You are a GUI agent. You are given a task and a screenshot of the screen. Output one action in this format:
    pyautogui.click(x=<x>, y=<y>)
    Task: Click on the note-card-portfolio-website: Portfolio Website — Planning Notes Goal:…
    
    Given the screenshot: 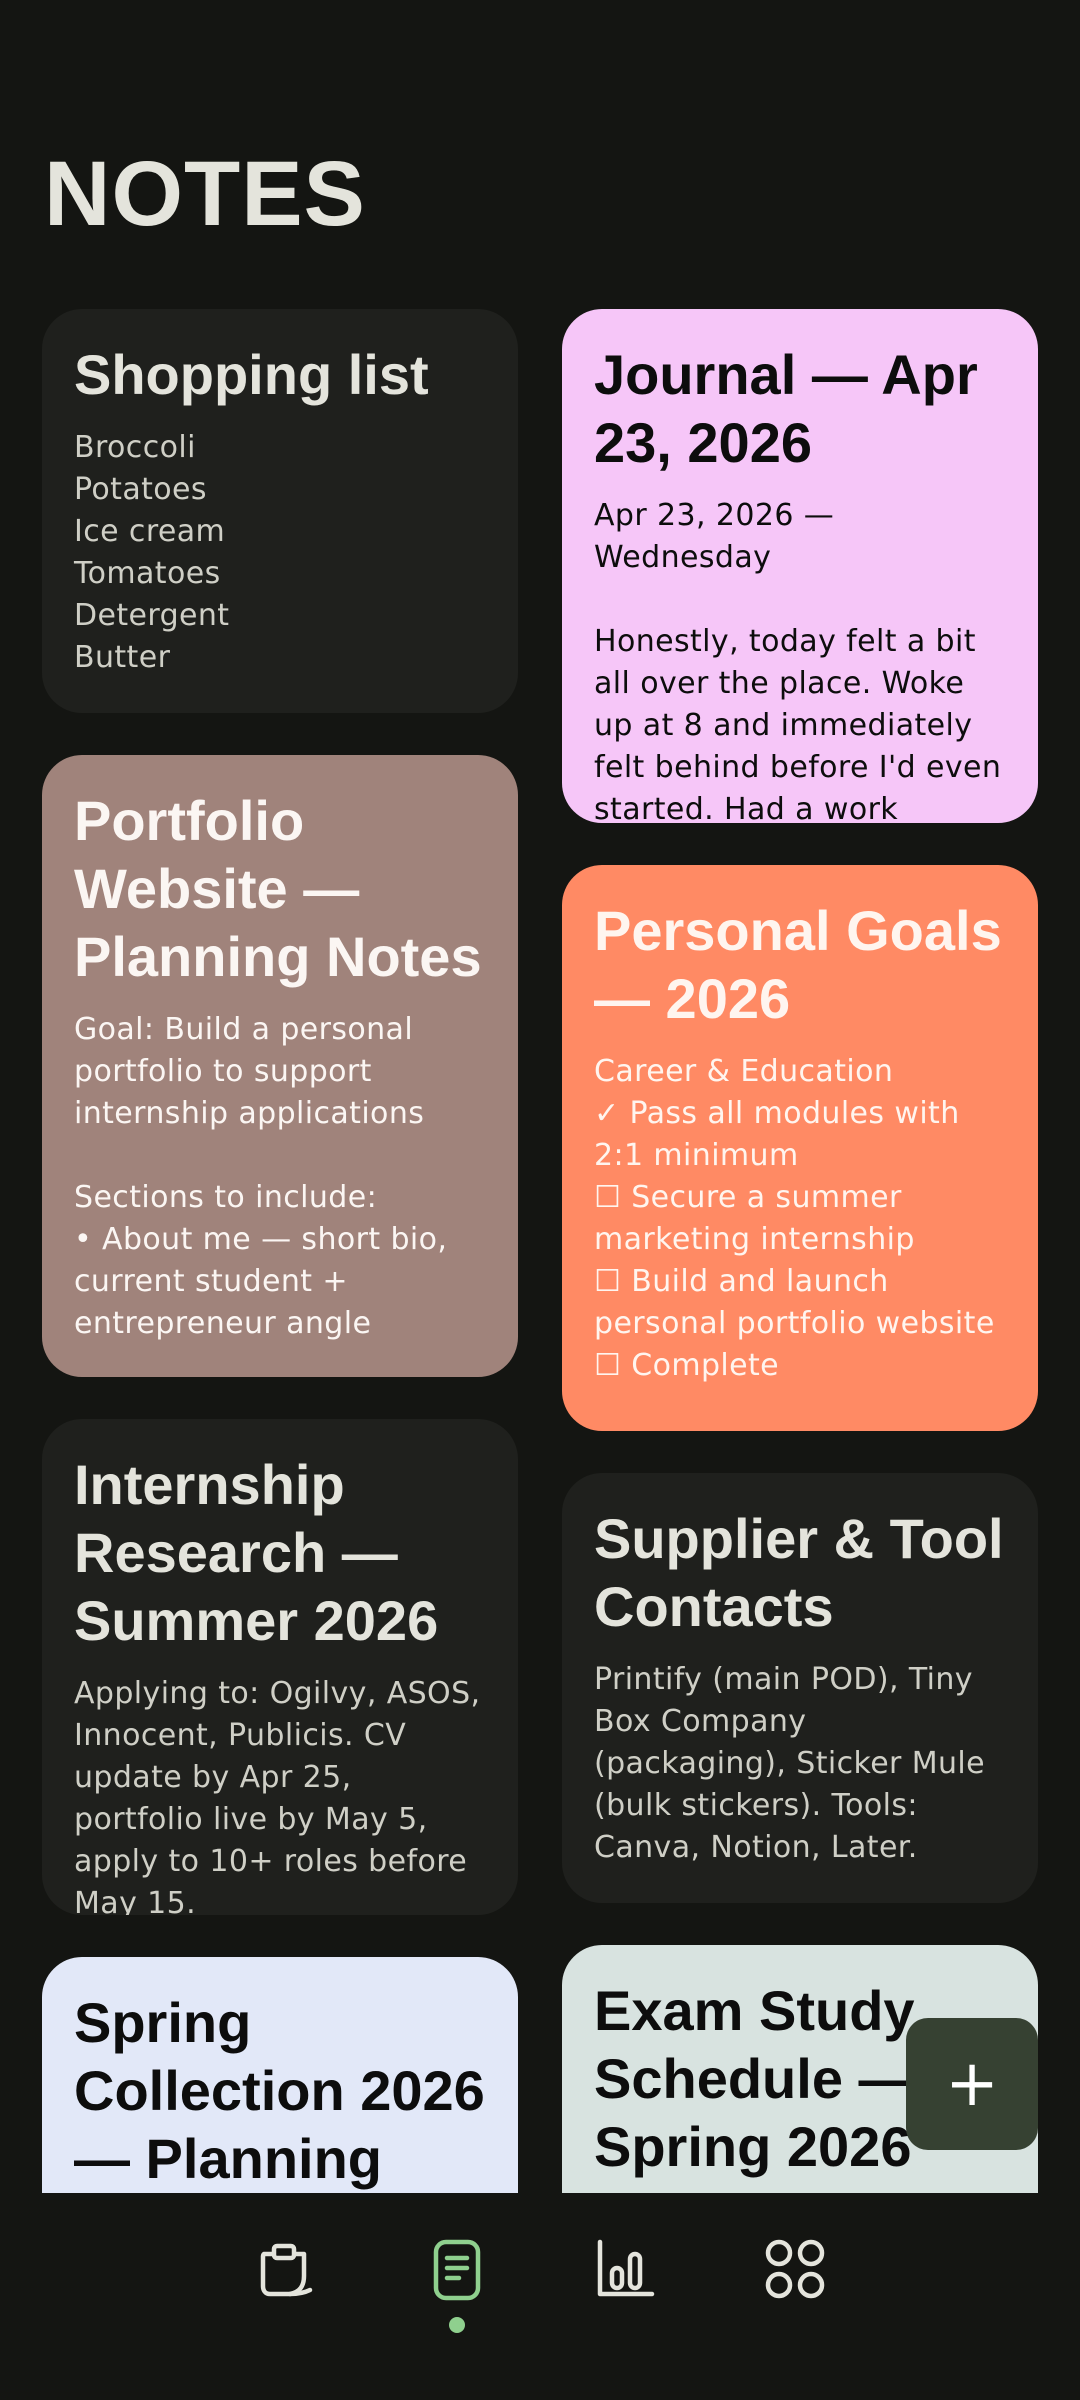 What is the action you would take?
    pyautogui.click(x=280, y=1066)
    